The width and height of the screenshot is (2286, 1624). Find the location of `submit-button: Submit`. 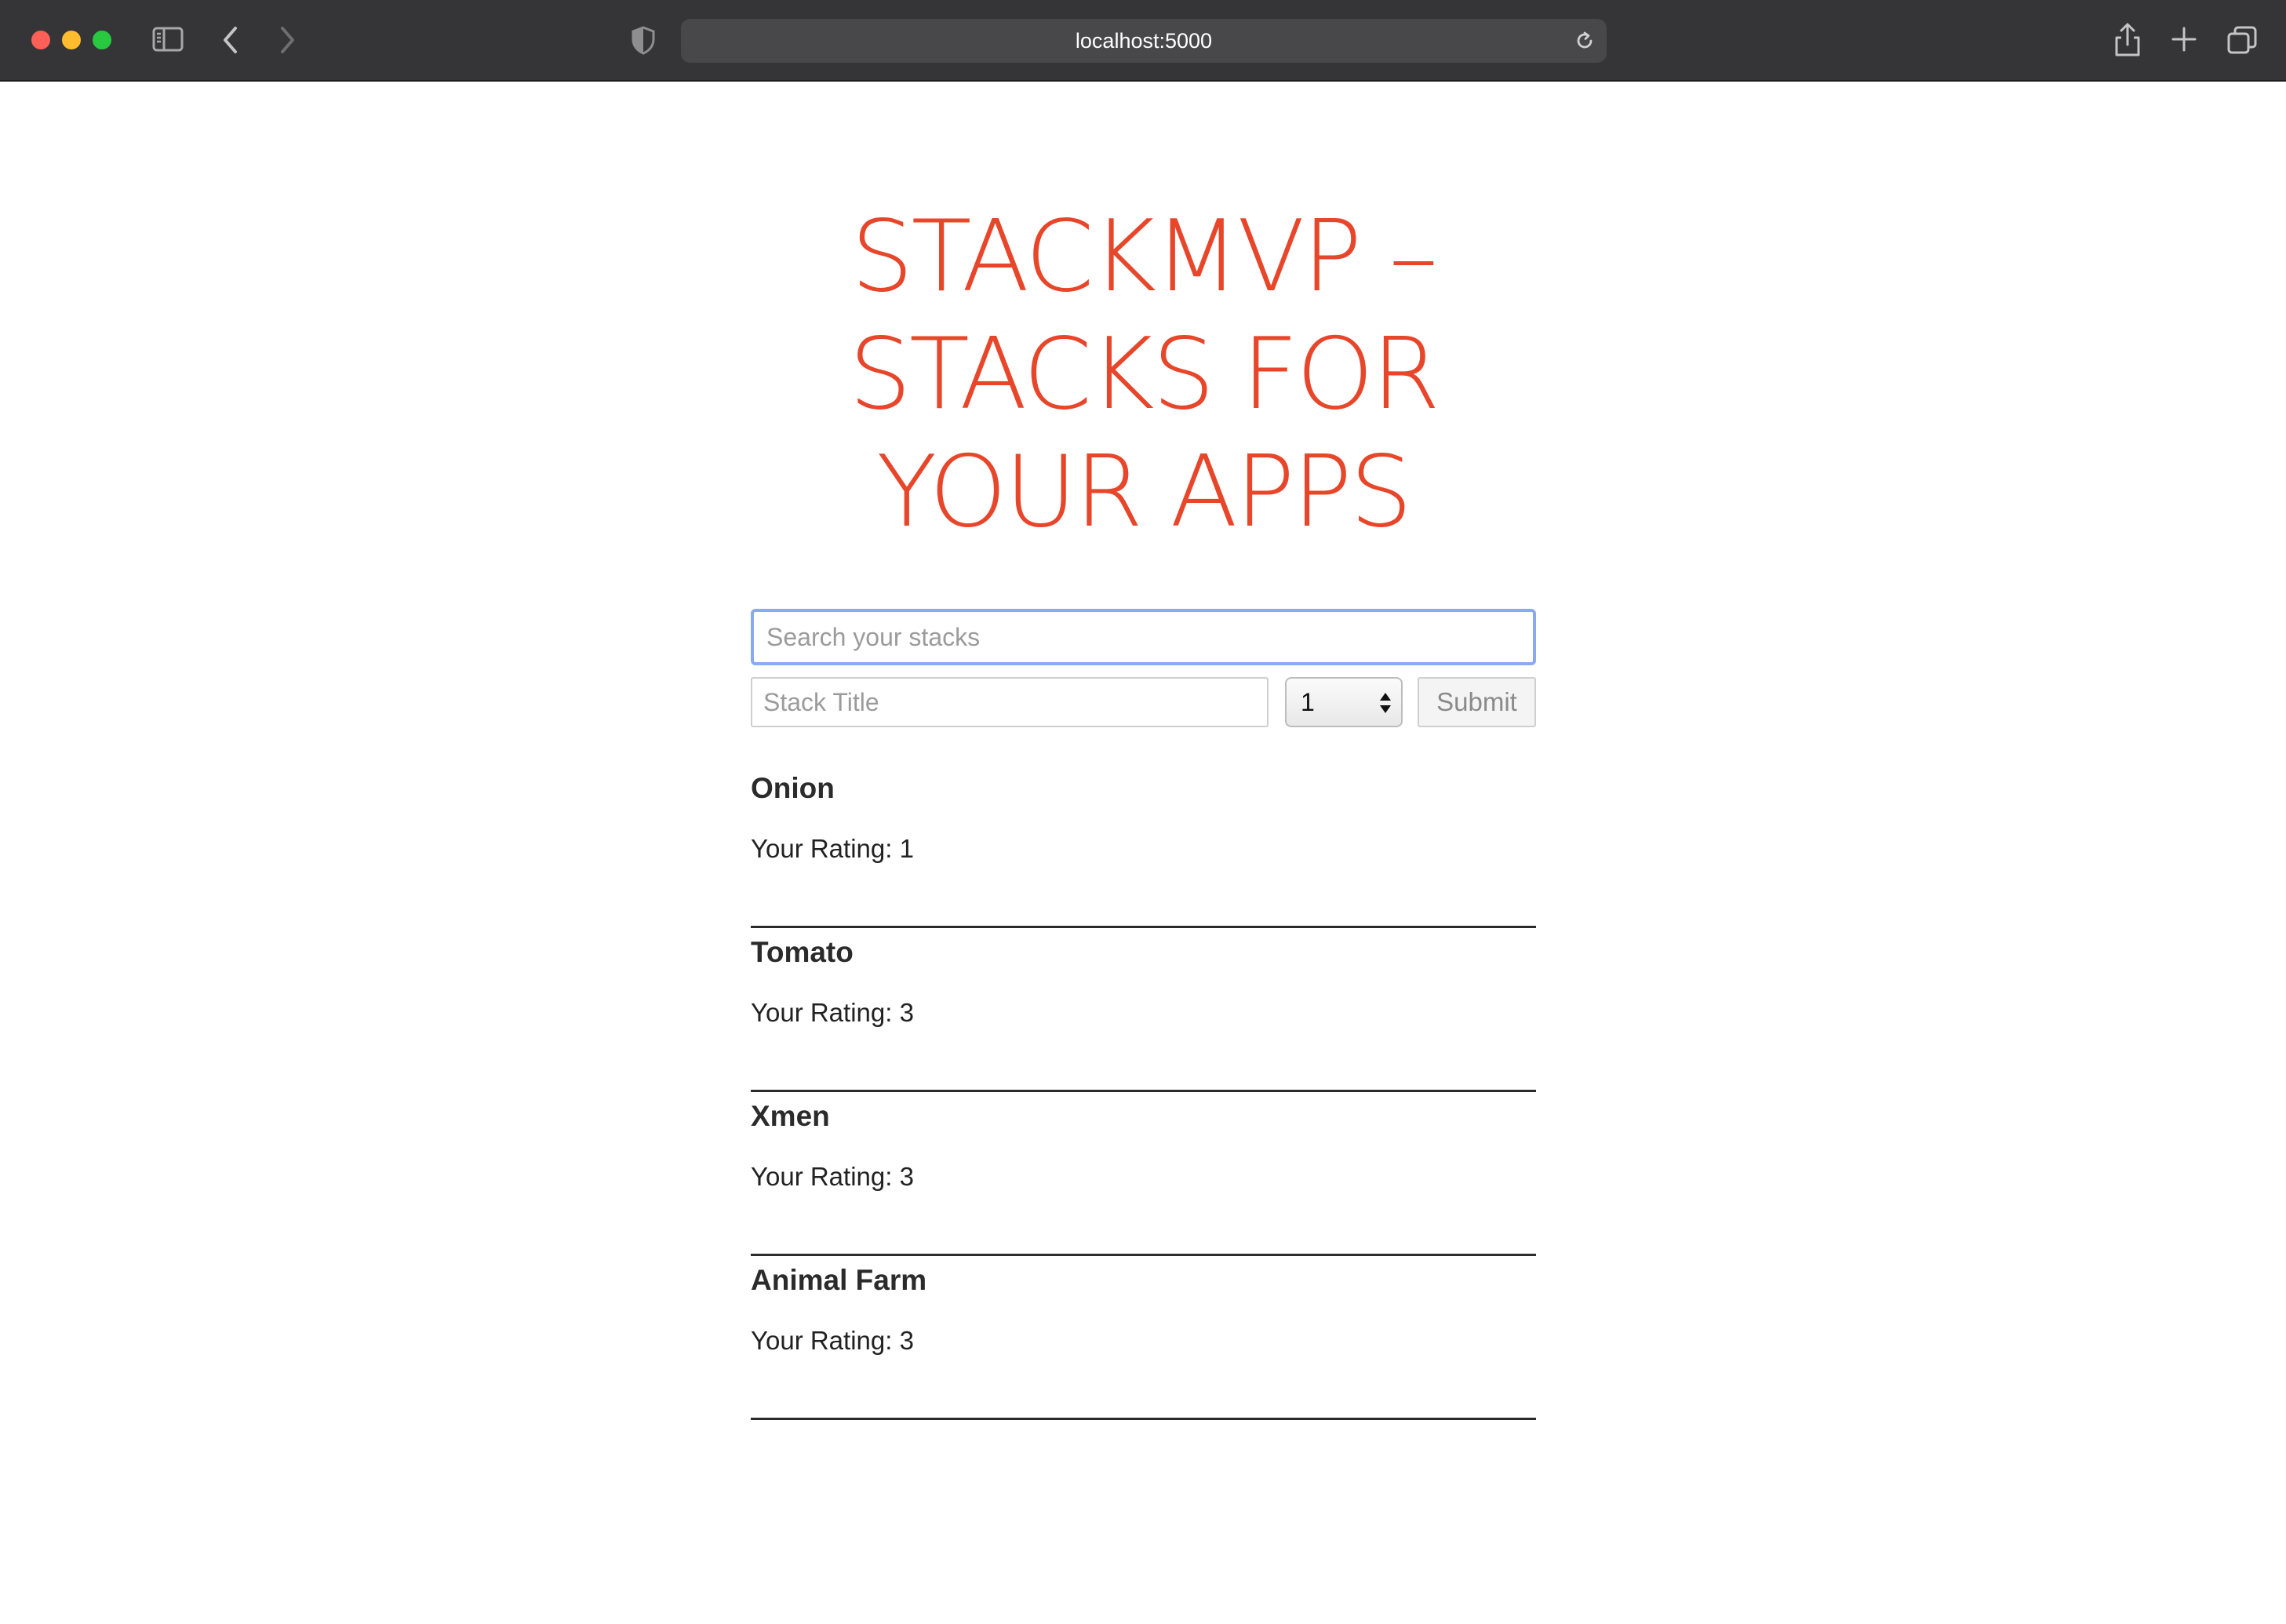

submit-button: Submit is located at coordinates (1477, 702).